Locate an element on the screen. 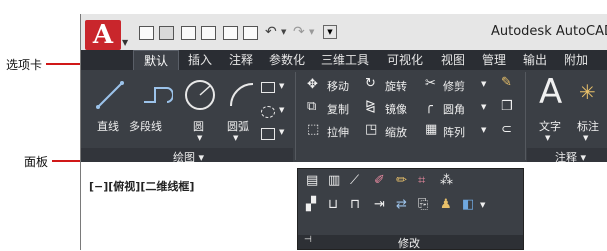 This screenshot has width=607, height=251. trim-label: 修剪 is located at coordinates (454, 86).